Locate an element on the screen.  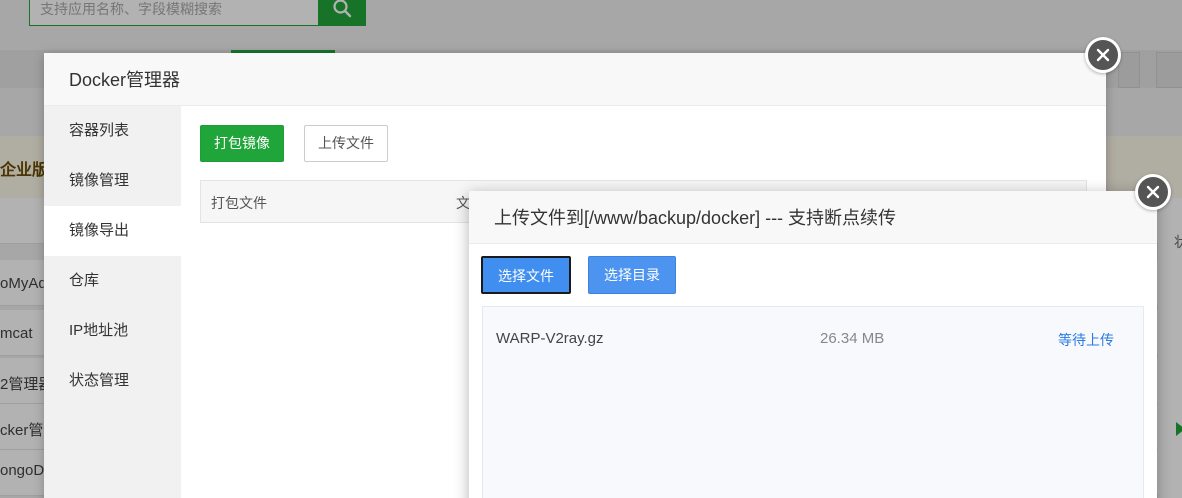
file-name: WARP-V2ray.gz is located at coordinates (550, 338).